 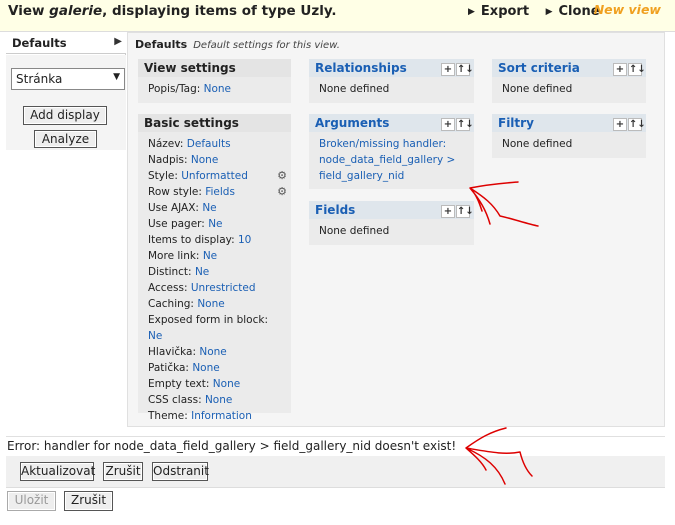 What do you see at coordinates (185, 224) in the screenshot?
I see `setting-row: Use pager: Ne` at bounding box center [185, 224].